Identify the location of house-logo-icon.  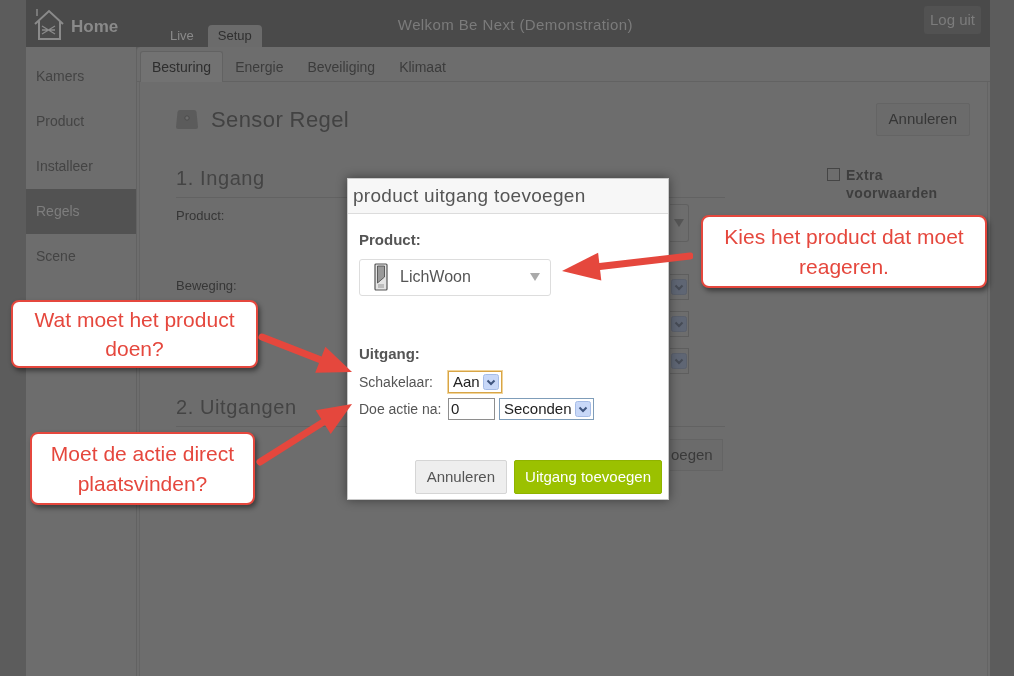
(49, 23).